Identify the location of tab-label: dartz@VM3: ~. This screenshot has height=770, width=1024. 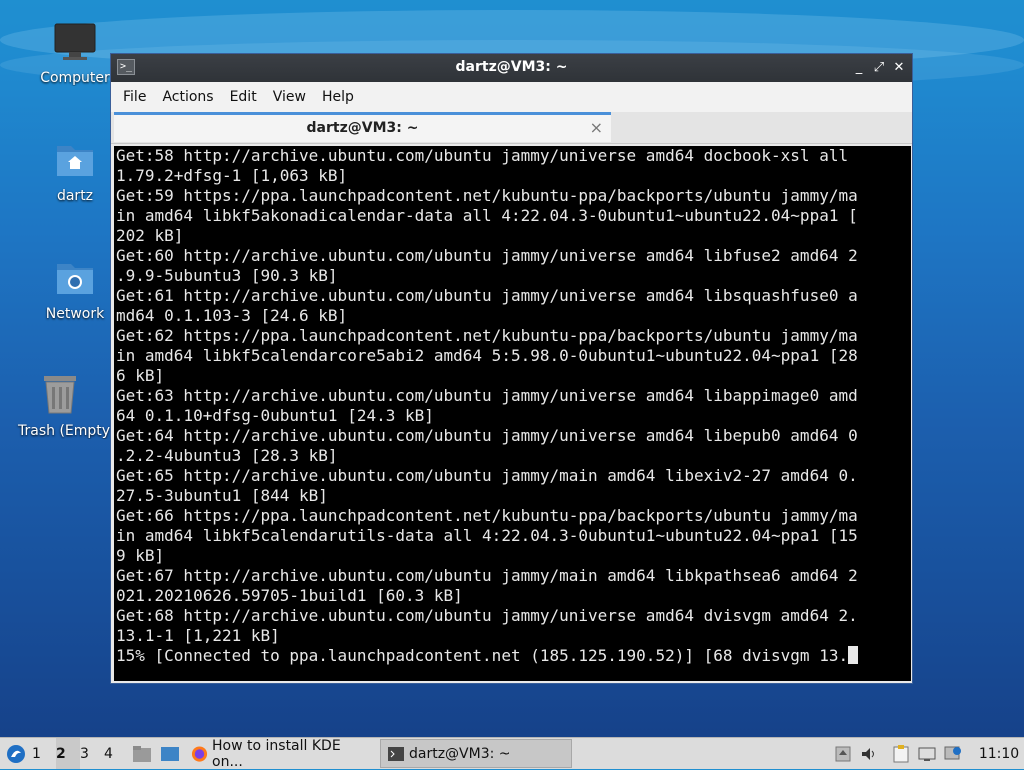
(362, 128).